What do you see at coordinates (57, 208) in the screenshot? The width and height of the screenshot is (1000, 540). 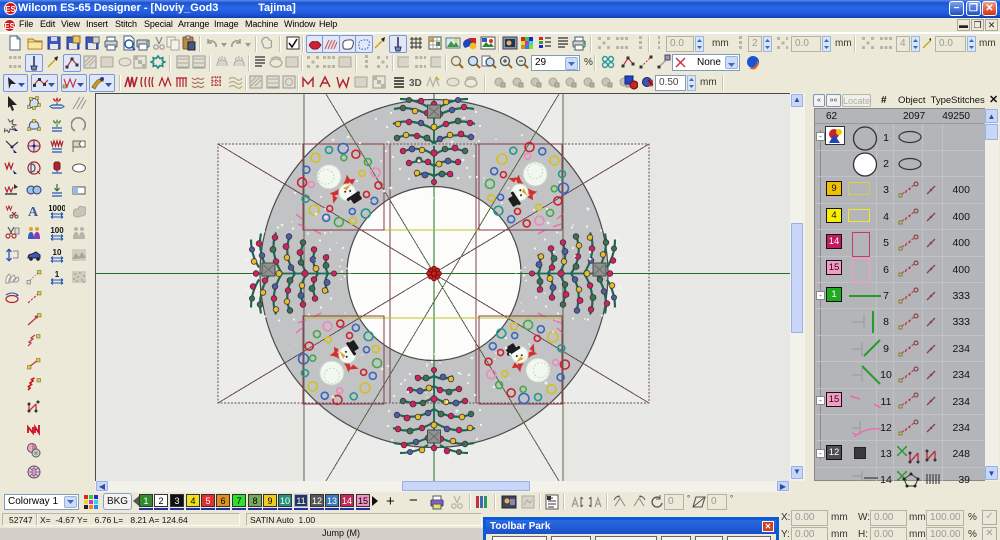 I see `svg-text: 1000` at bounding box center [57, 208].